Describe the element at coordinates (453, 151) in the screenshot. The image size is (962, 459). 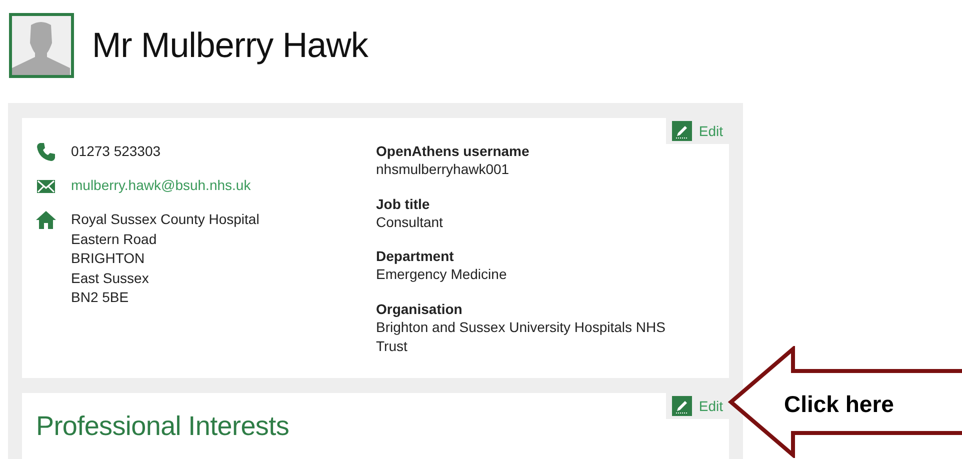
I see `field-label: OpenAthens username` at that location.